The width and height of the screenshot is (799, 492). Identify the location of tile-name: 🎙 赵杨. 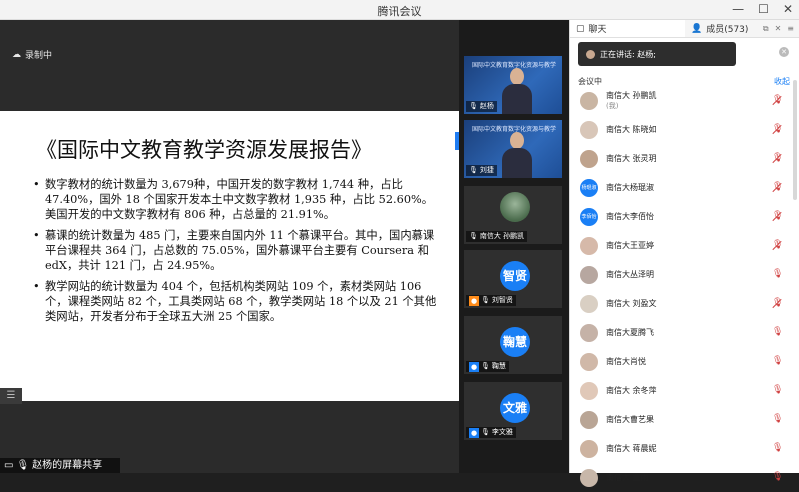
(481, 106).